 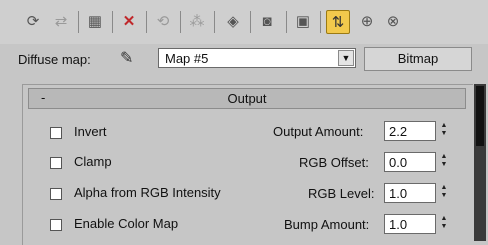 What do you see at coordinates (33, 21) in the screenshot?
I see `get-material-icon: ⟳` at bounding box center [33, 21].